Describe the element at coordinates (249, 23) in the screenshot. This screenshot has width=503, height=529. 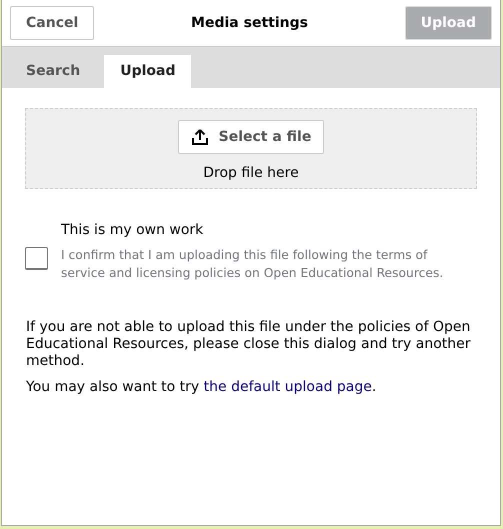
I see `dialog-title: Media settings` at that location.